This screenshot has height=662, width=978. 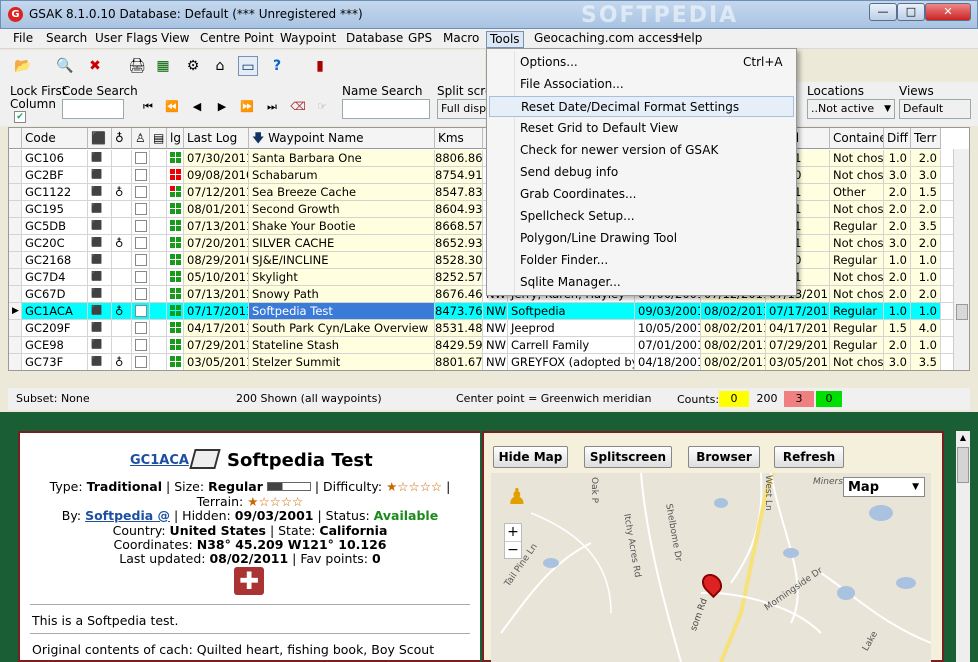 I want to click on cell-name: Softpedia Test, so click(x=342, y=311).